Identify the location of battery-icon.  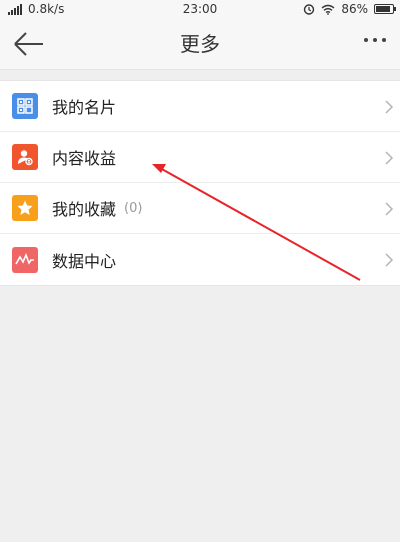
(385, 9).